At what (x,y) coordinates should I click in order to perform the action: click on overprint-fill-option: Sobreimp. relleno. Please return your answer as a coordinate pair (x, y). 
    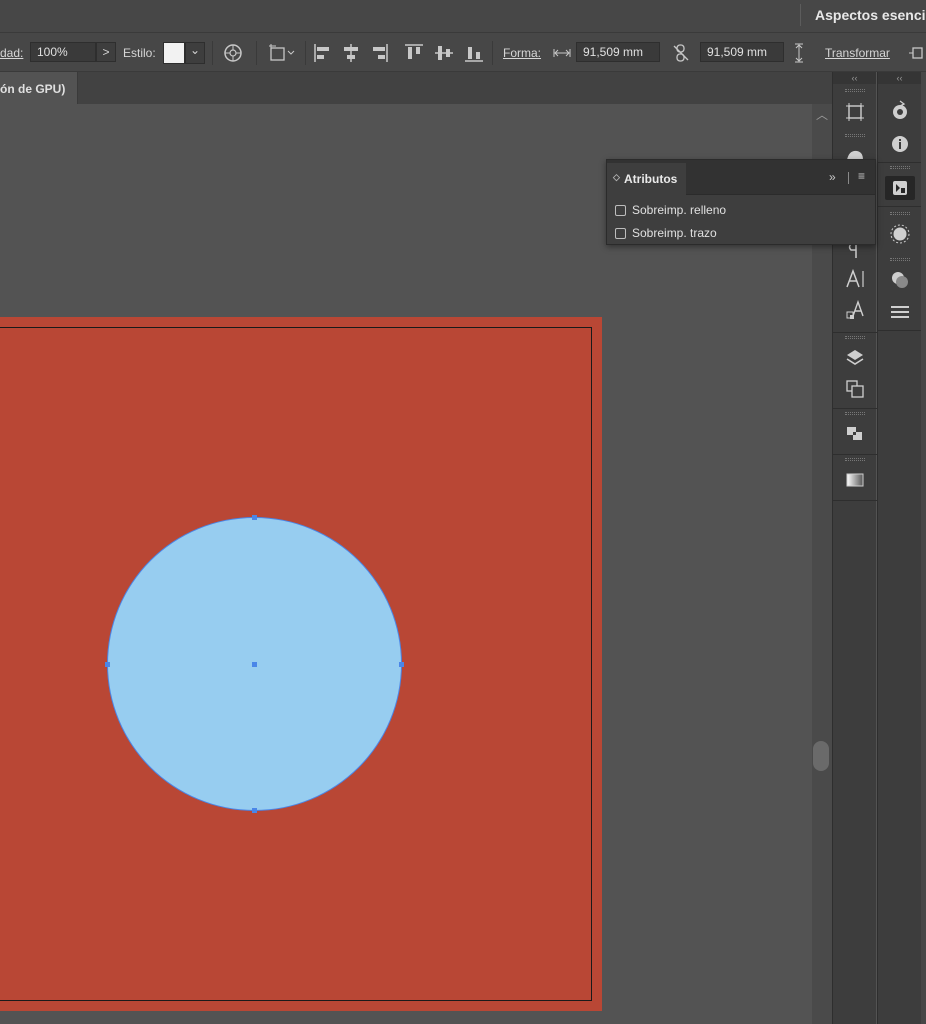
    Looking at the image, I should click on (670, 210).